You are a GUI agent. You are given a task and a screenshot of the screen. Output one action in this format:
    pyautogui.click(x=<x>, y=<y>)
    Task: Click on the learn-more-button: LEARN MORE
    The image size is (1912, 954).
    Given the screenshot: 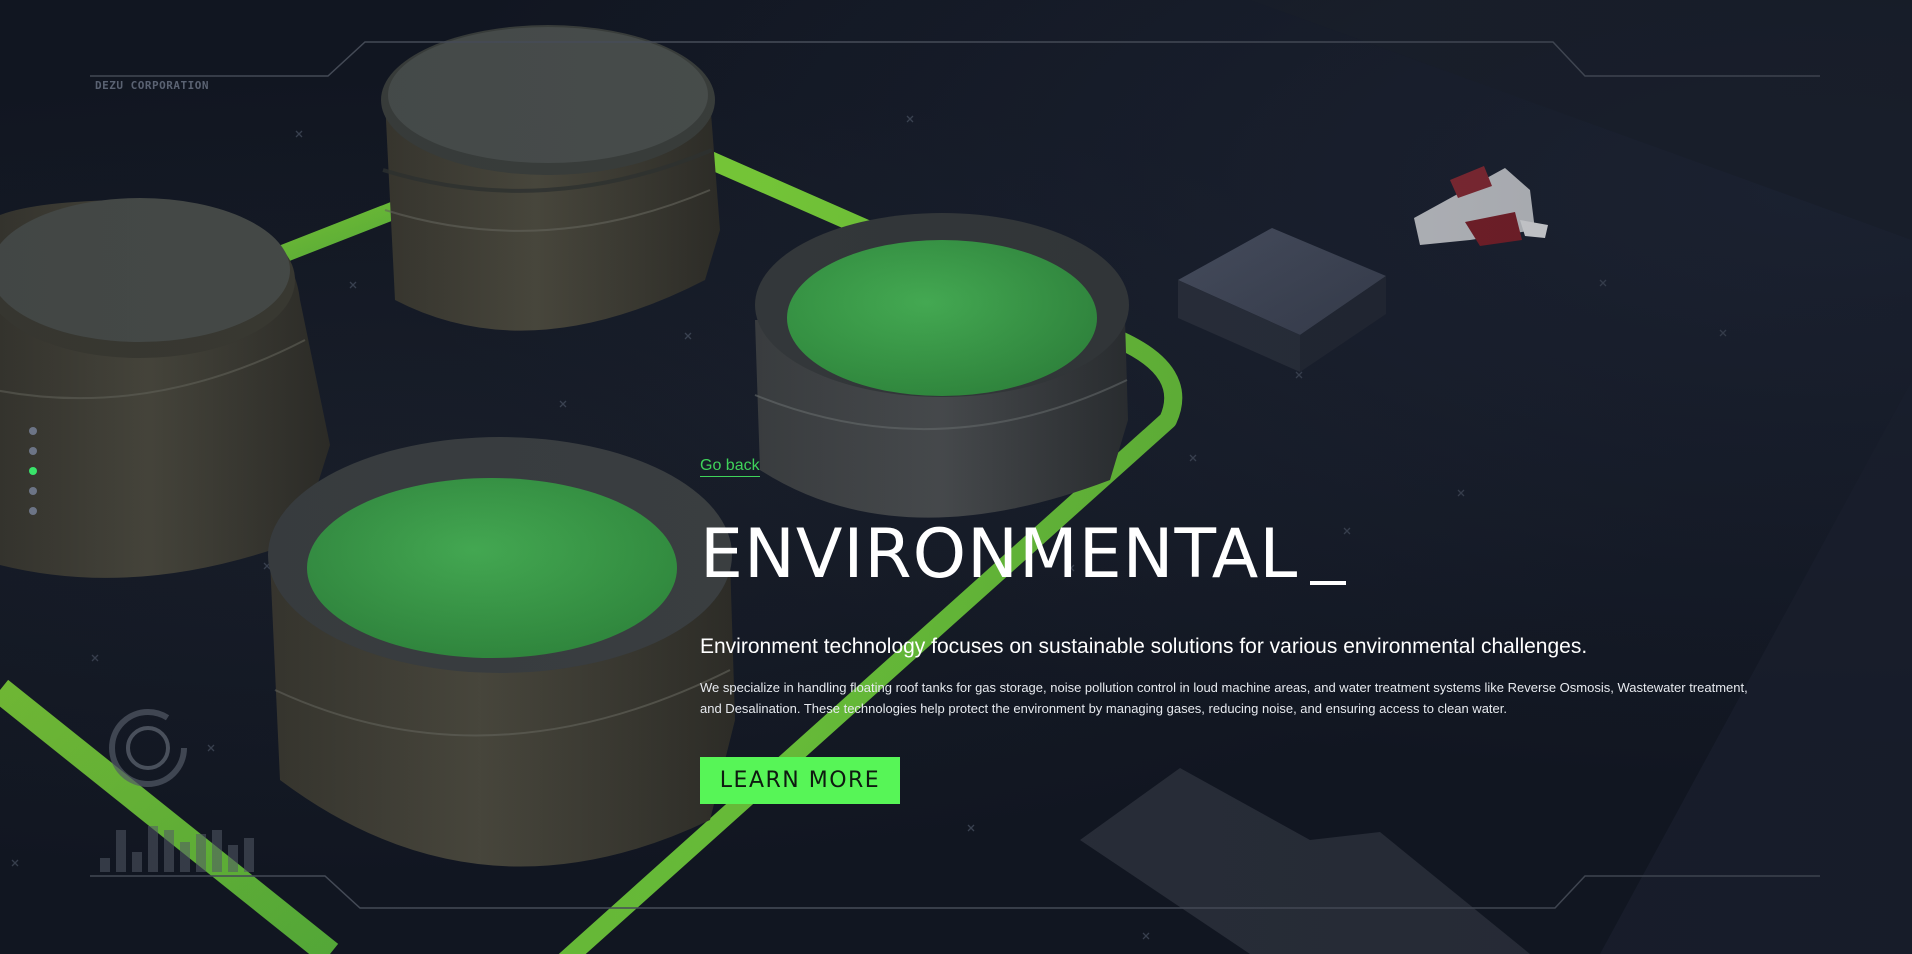 What is the action you would take?
    pyautogui.click(x=800, y=780)
    